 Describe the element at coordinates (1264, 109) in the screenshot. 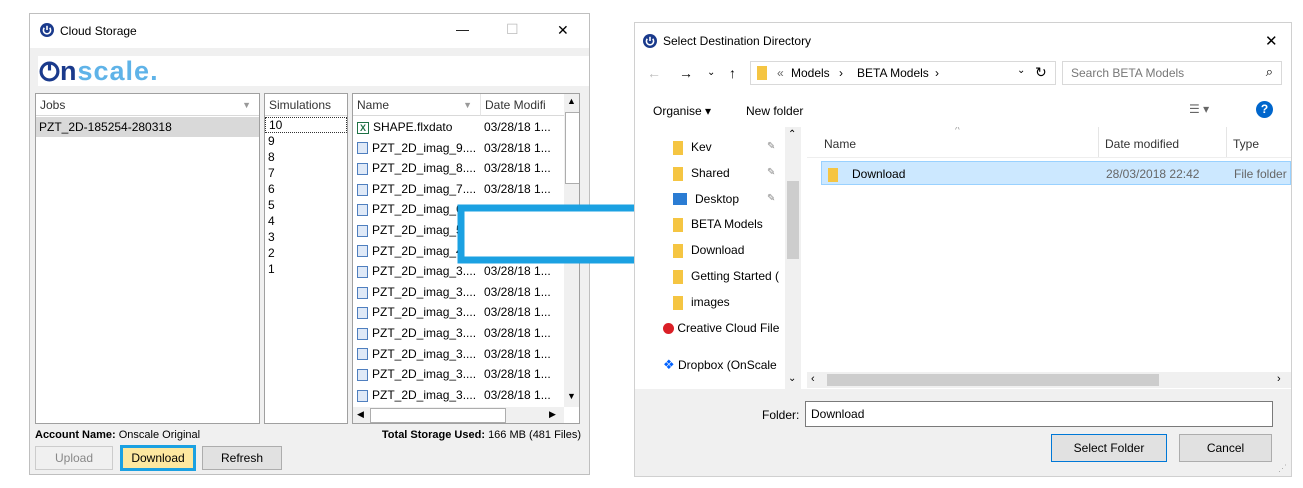

I see `help-icon: ?` at that location.